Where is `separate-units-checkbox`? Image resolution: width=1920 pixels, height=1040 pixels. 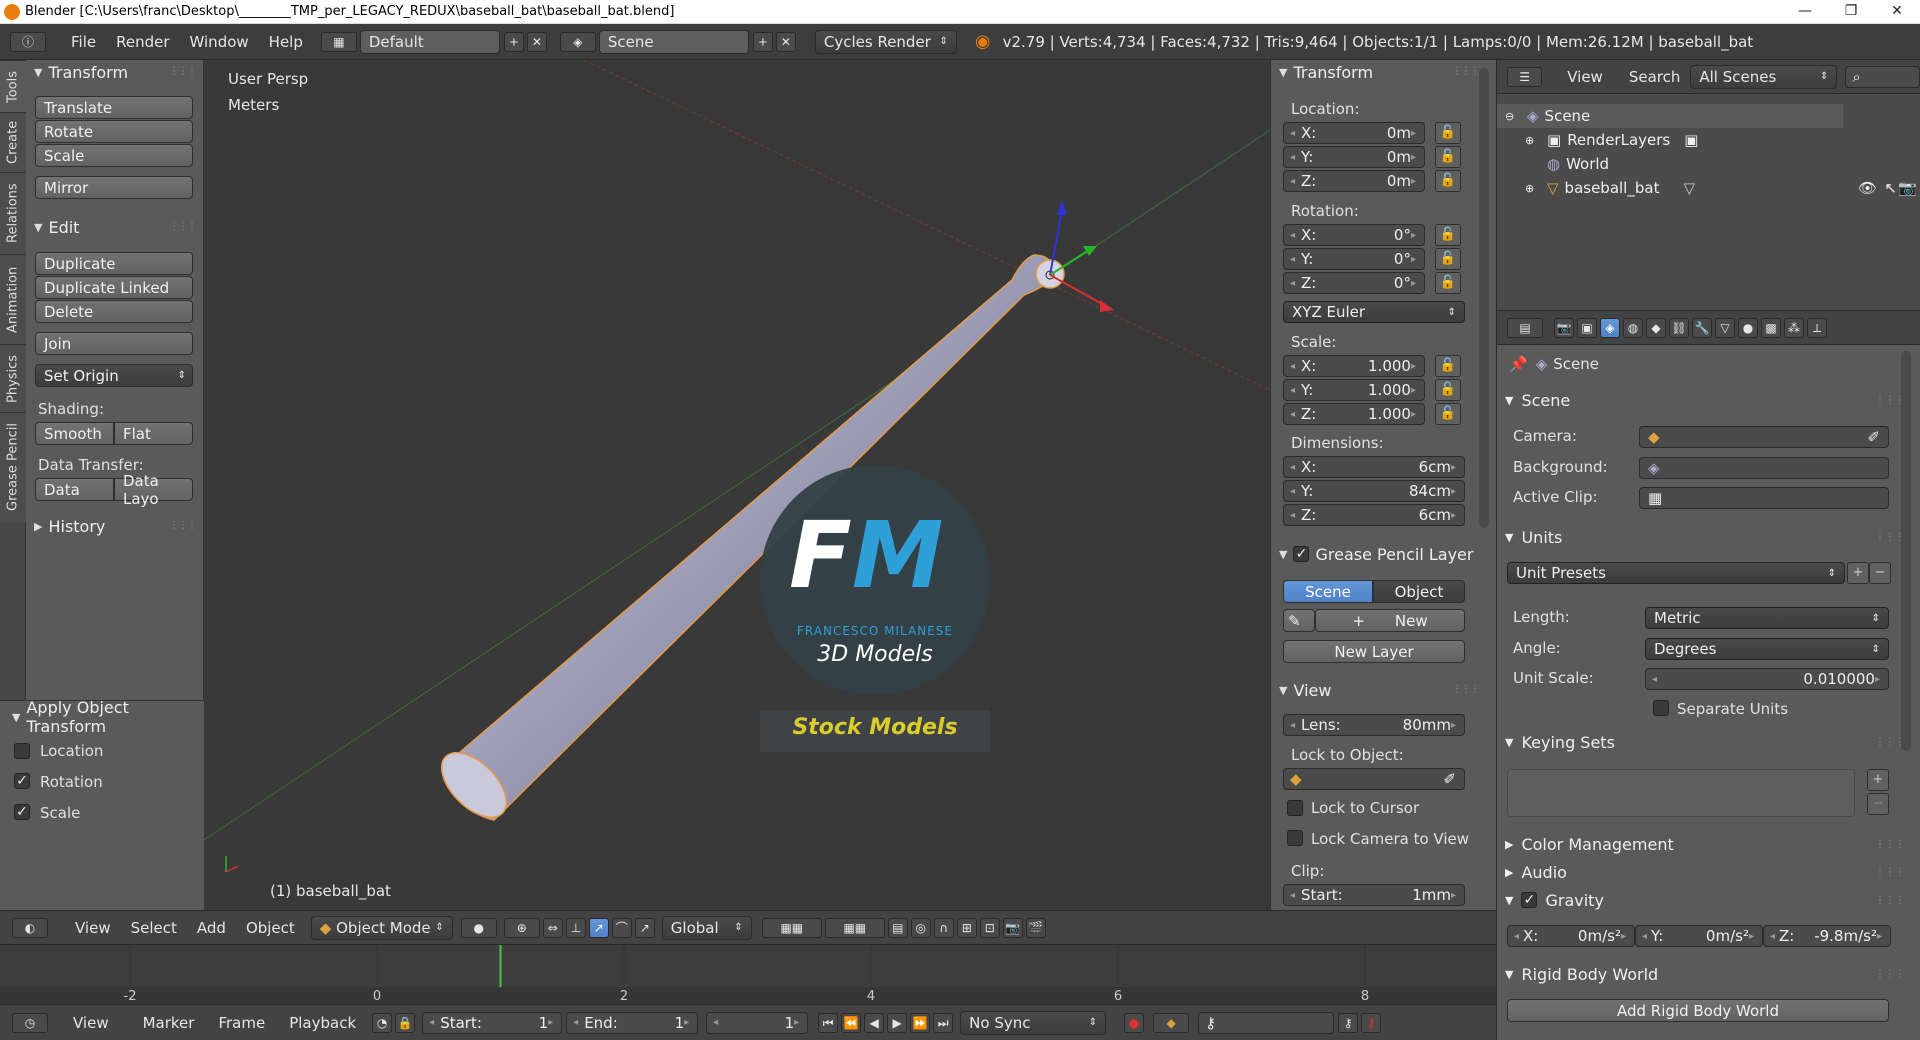
separate-units-checkbox is located at coordinates (1661, 708).